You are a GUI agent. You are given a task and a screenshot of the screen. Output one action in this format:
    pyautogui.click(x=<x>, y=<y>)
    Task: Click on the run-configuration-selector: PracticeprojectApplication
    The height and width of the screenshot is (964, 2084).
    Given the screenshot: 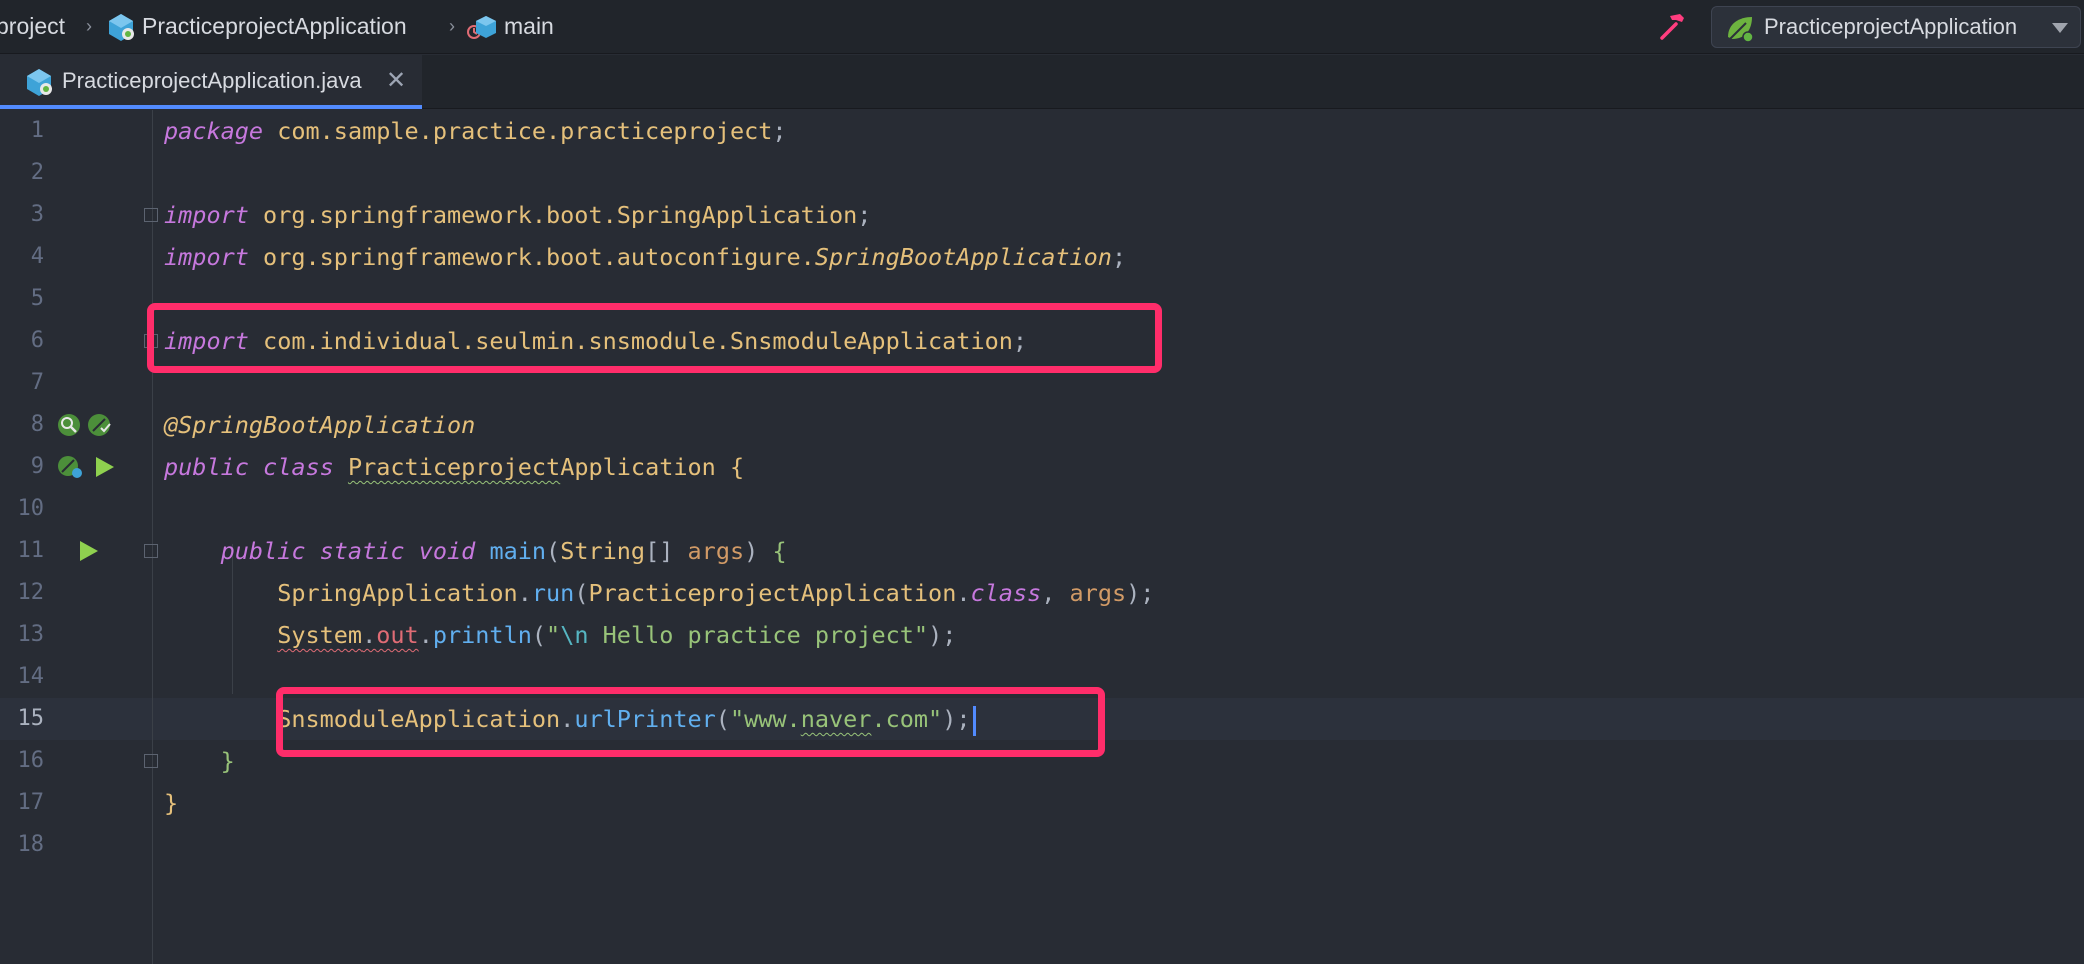 What is the action you would take?
    pyautogui.click(x=1896, y=27)
    